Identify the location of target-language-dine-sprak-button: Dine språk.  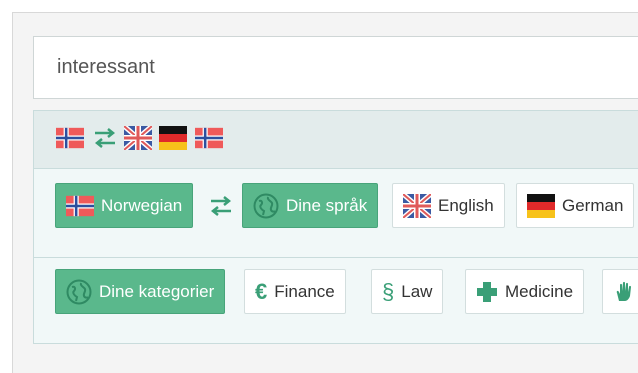
(310, 205).